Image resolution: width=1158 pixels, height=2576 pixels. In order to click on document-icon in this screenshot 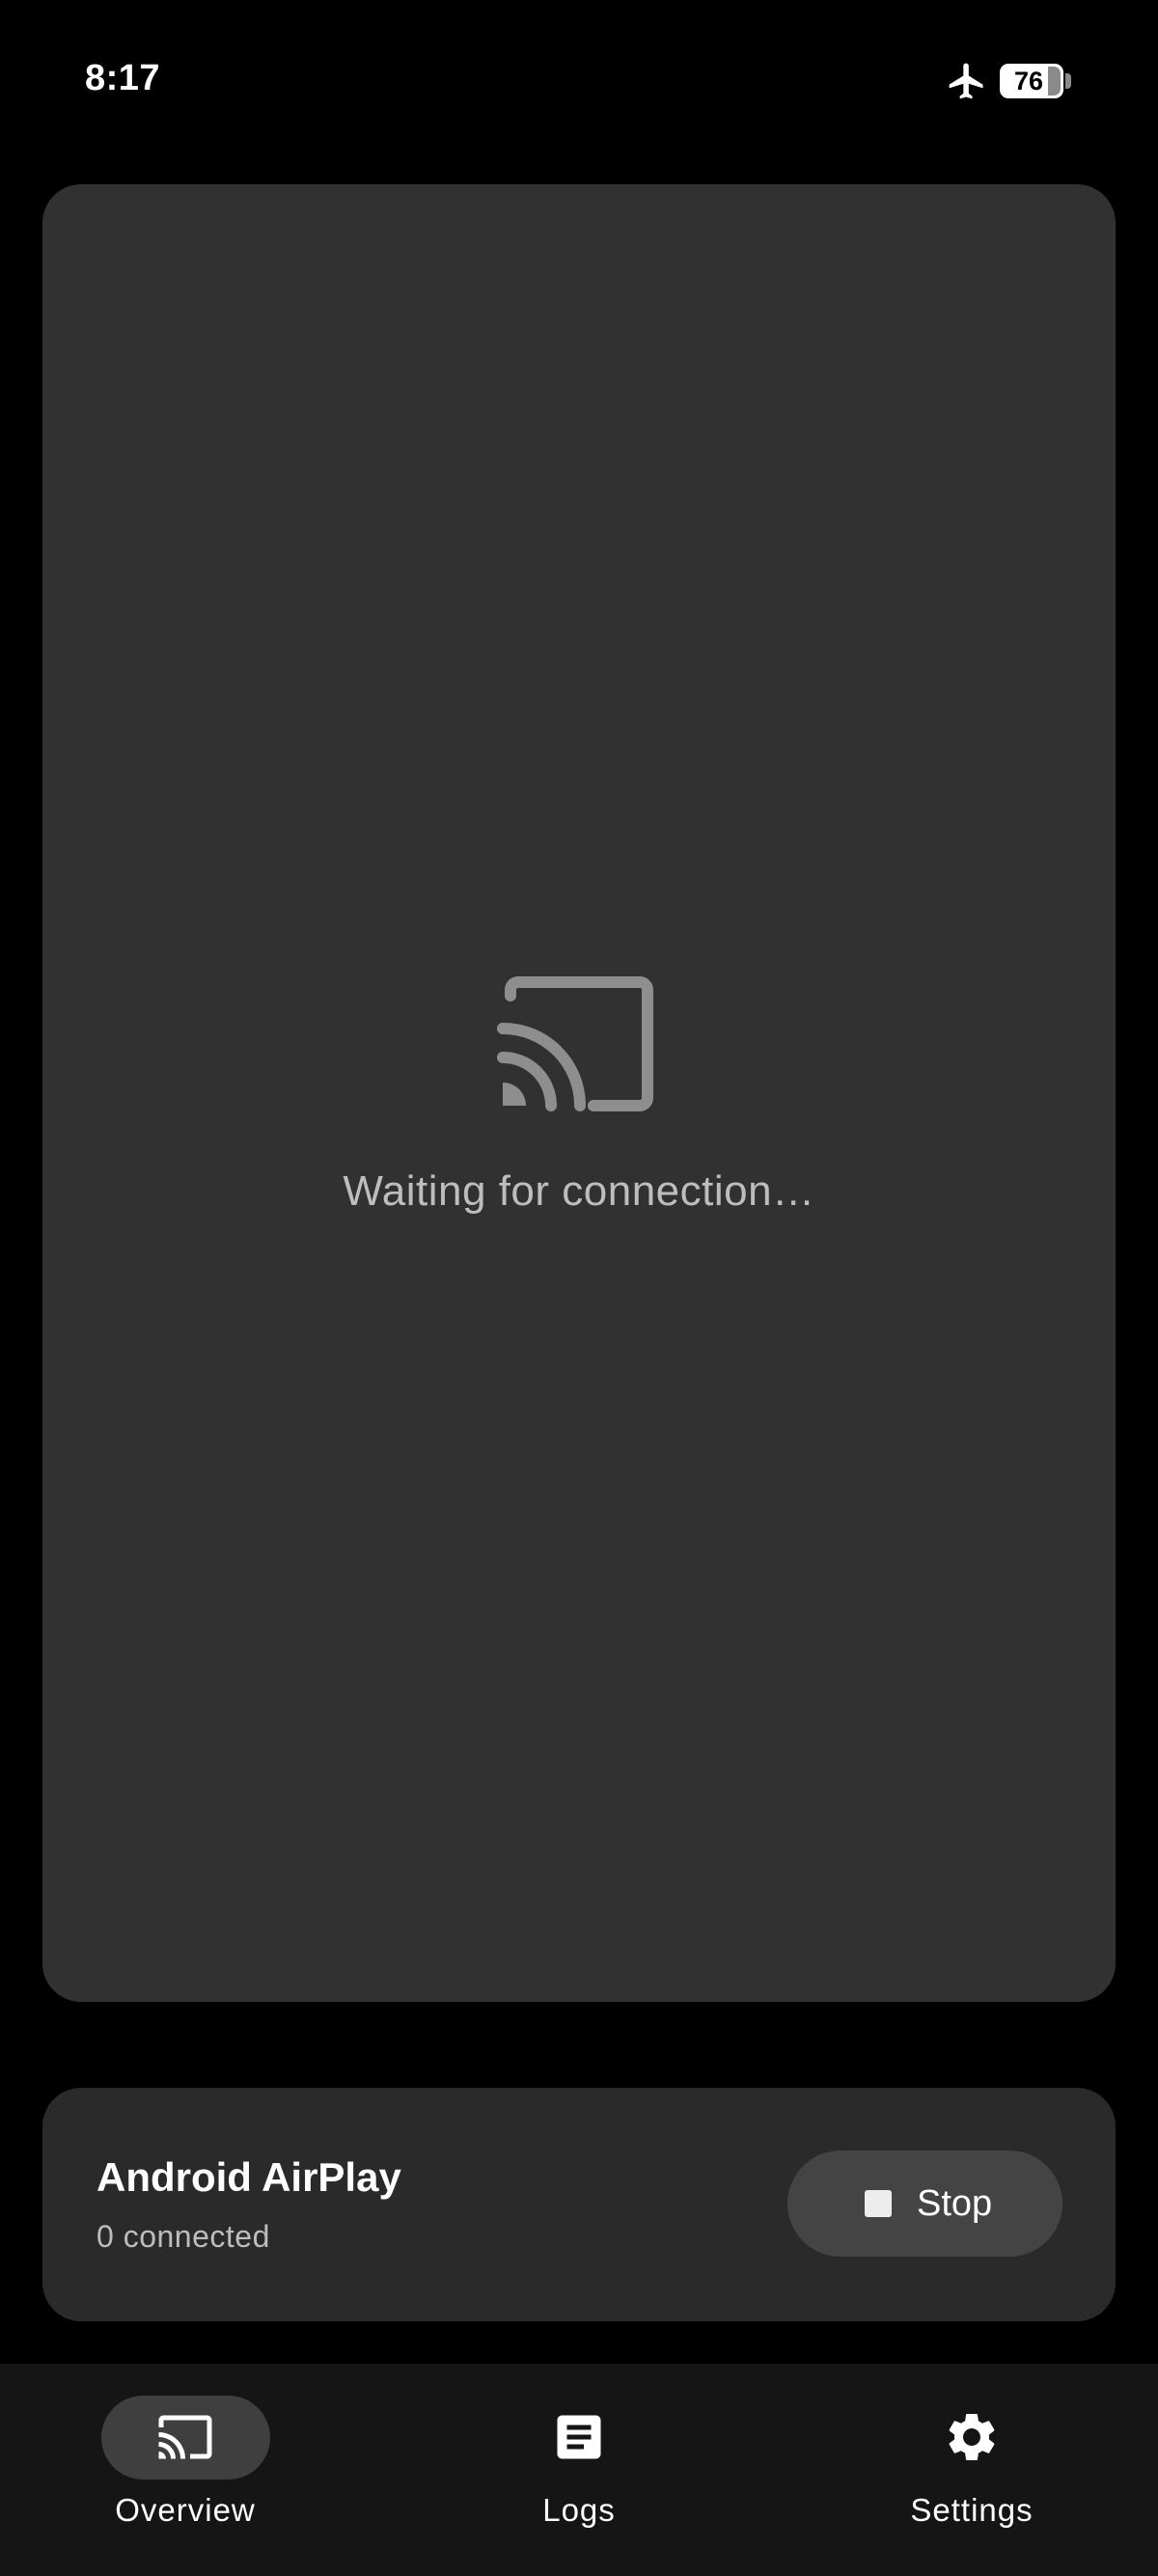, I will do `click(579, 2437)`.